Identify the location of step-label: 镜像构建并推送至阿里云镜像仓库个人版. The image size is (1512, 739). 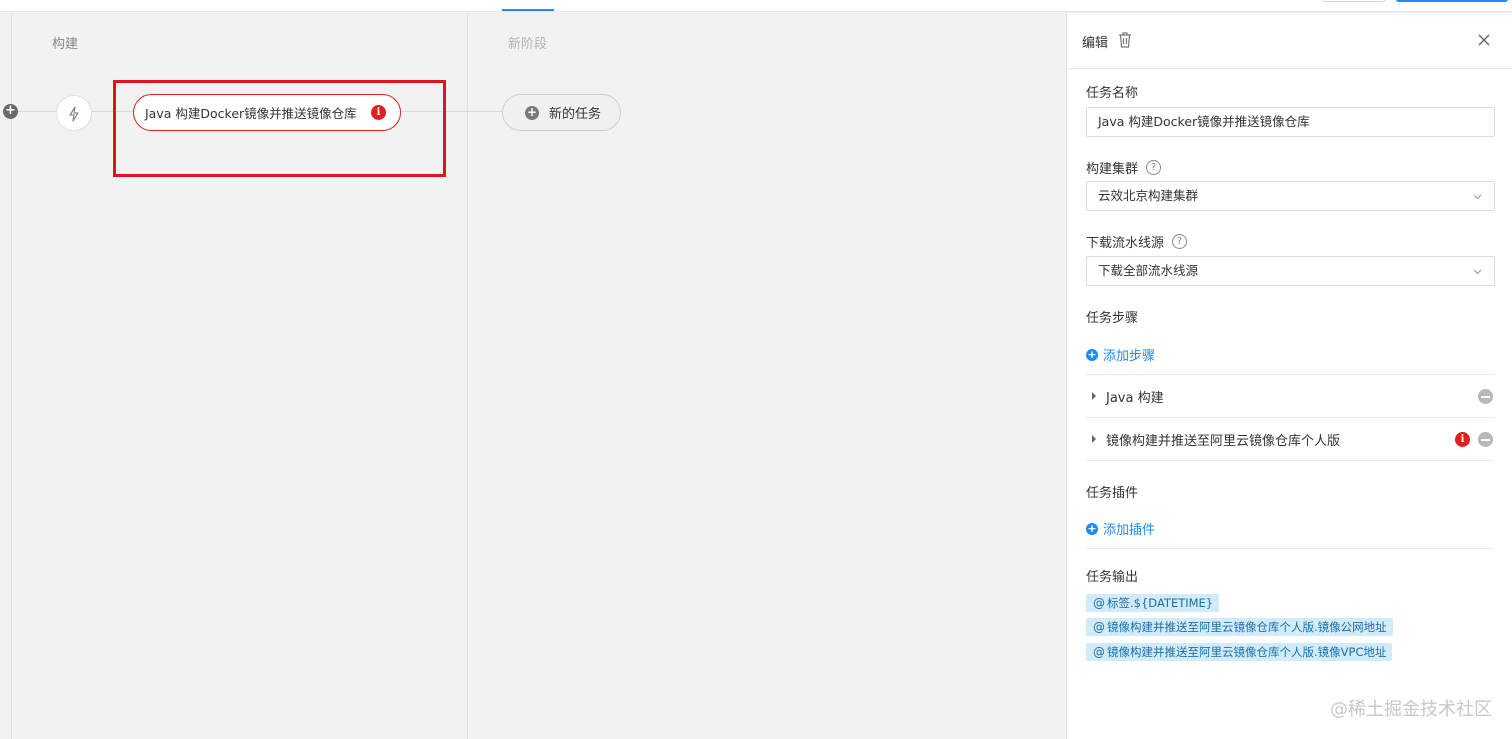
(1223, 441).